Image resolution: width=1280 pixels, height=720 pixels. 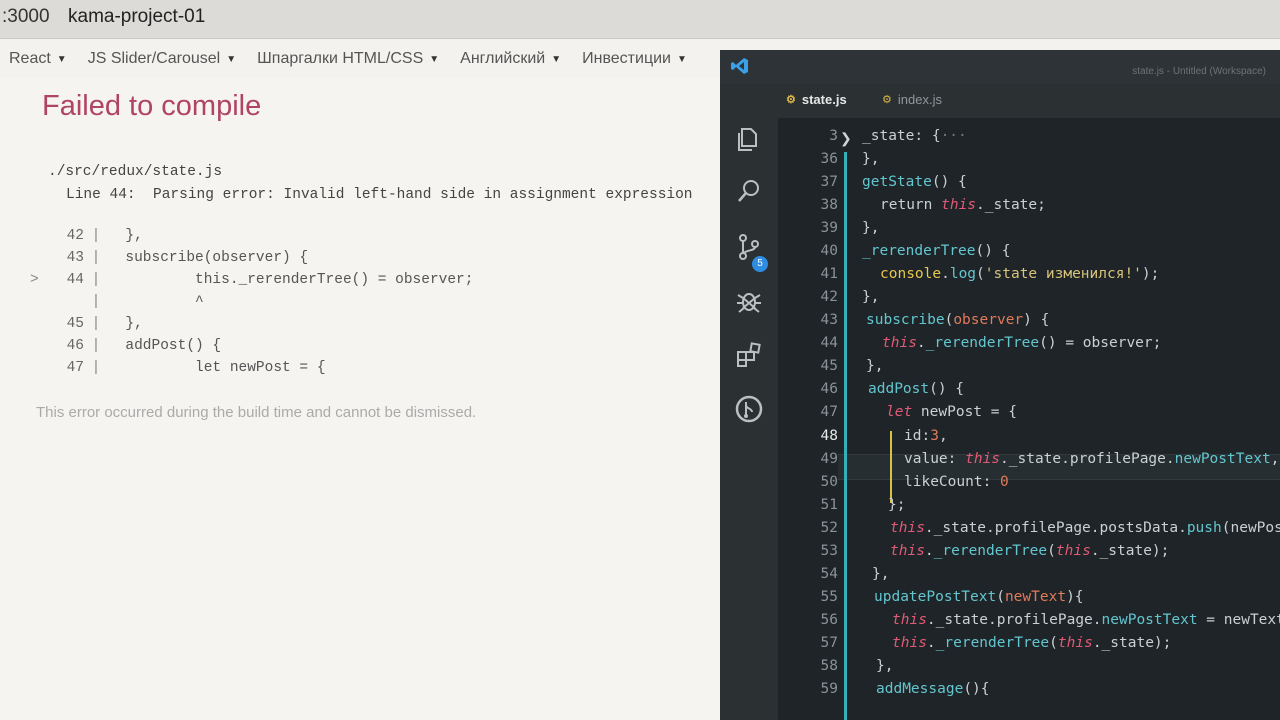 What do you see at coordinates (26, 17) in the screenshot?
I see `tab-url: :3000` at bounding box center [26, 17].